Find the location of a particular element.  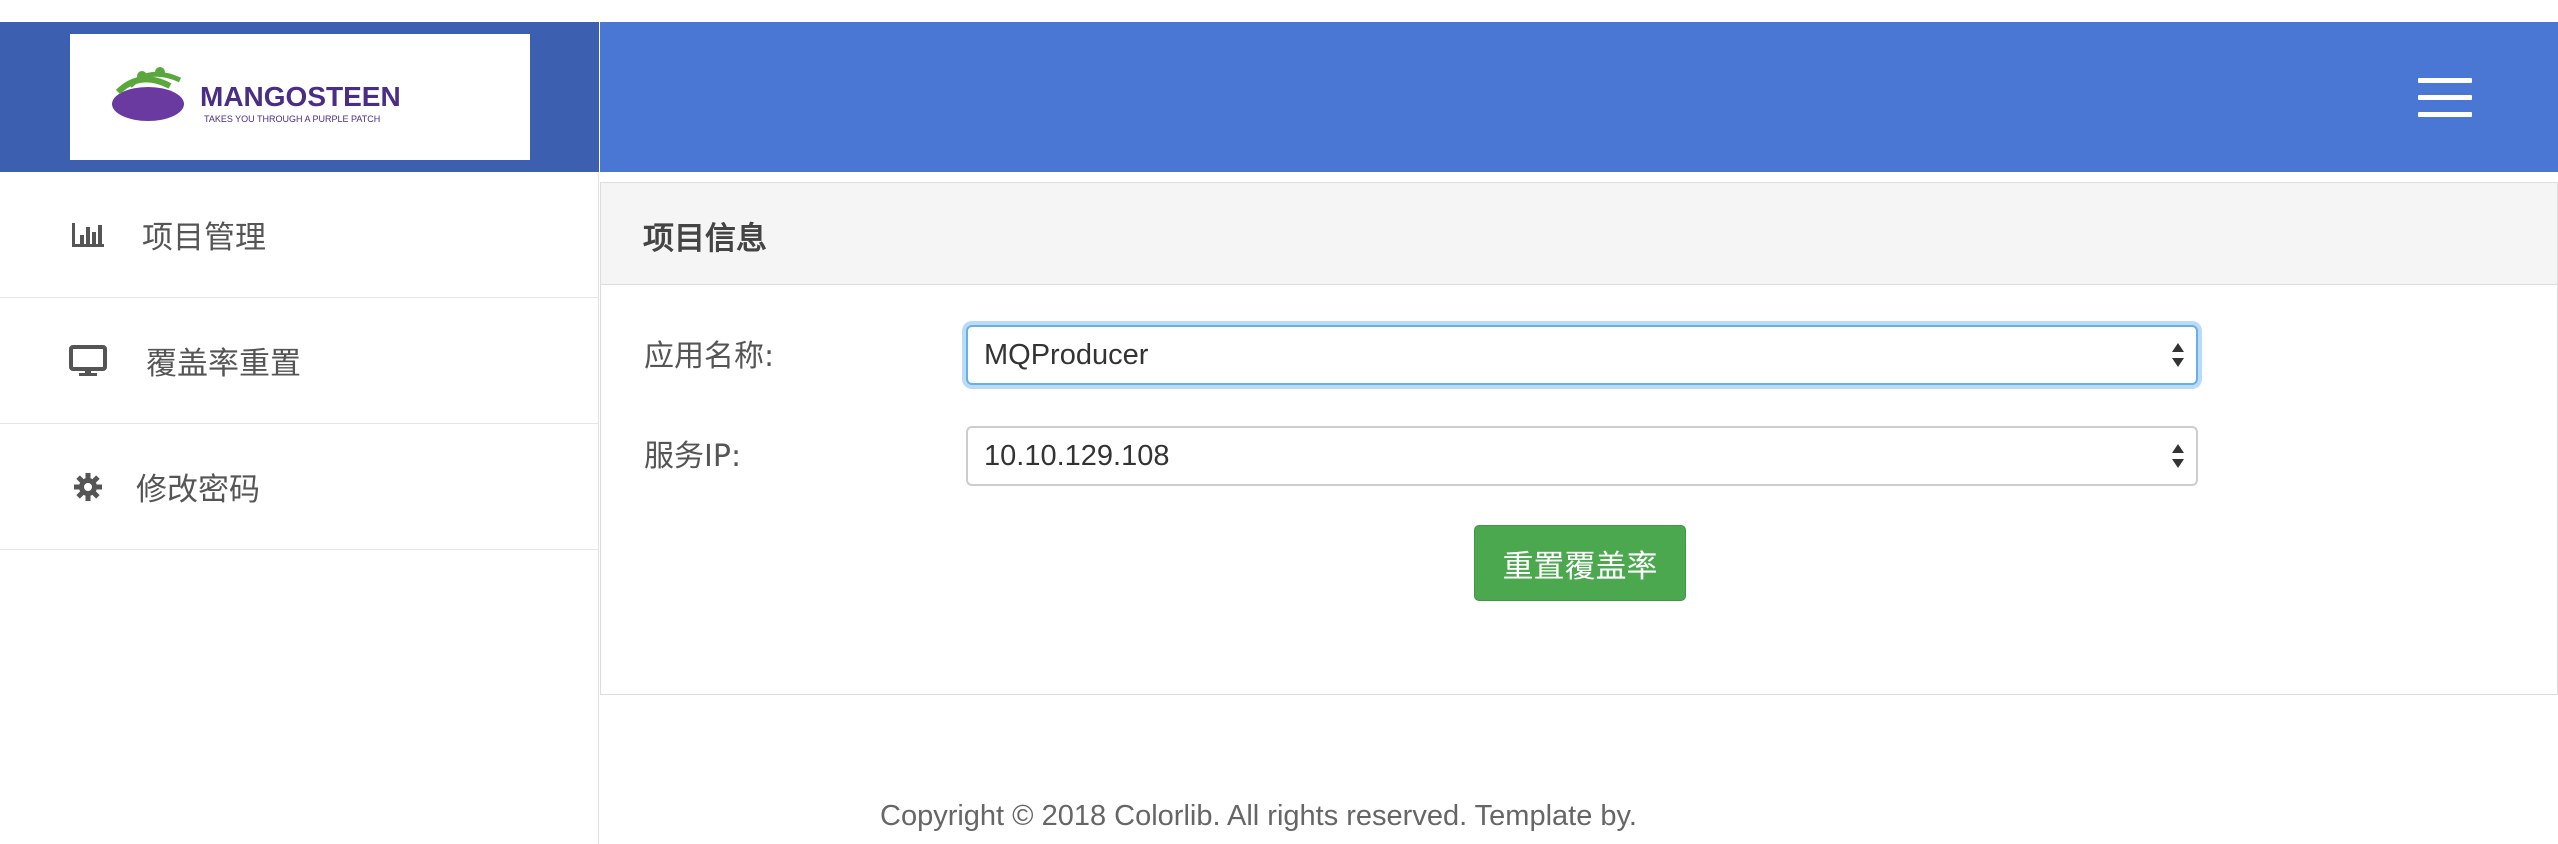

app-name-label: 应用名称: is located at coordinates (709, 356).